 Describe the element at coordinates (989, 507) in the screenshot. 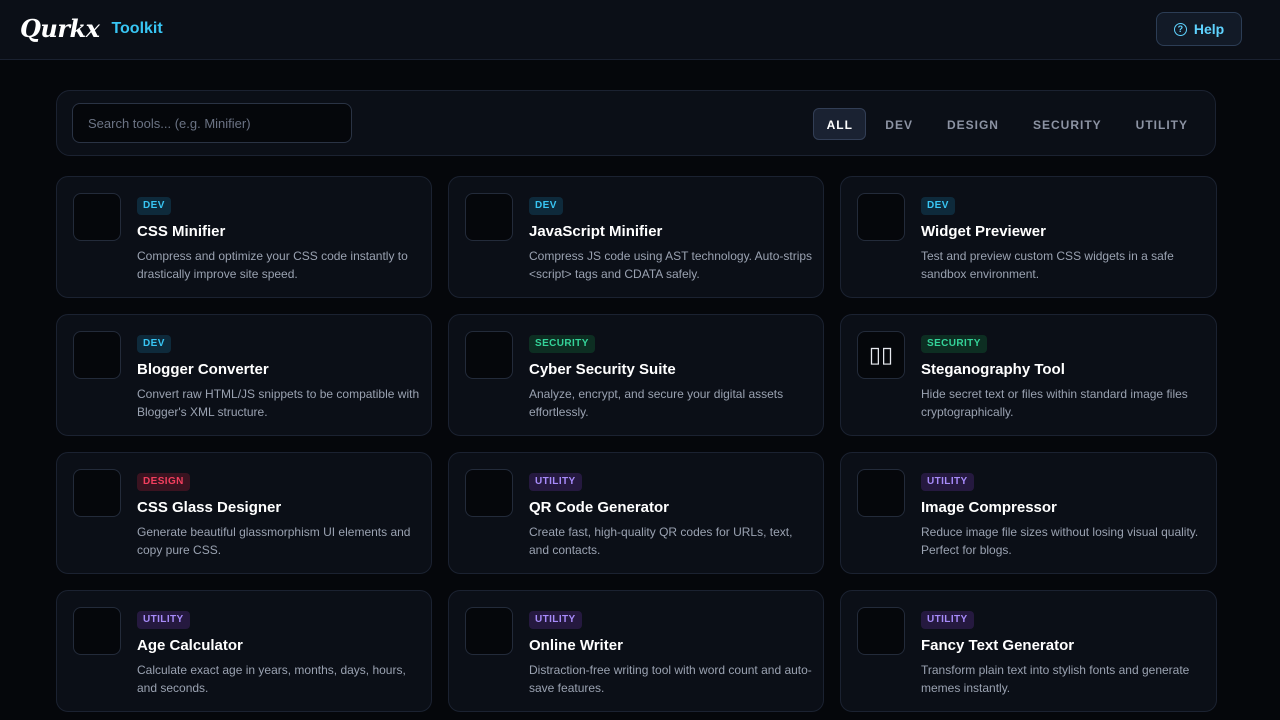

I see `tool-title: Image Compressor` at that location.